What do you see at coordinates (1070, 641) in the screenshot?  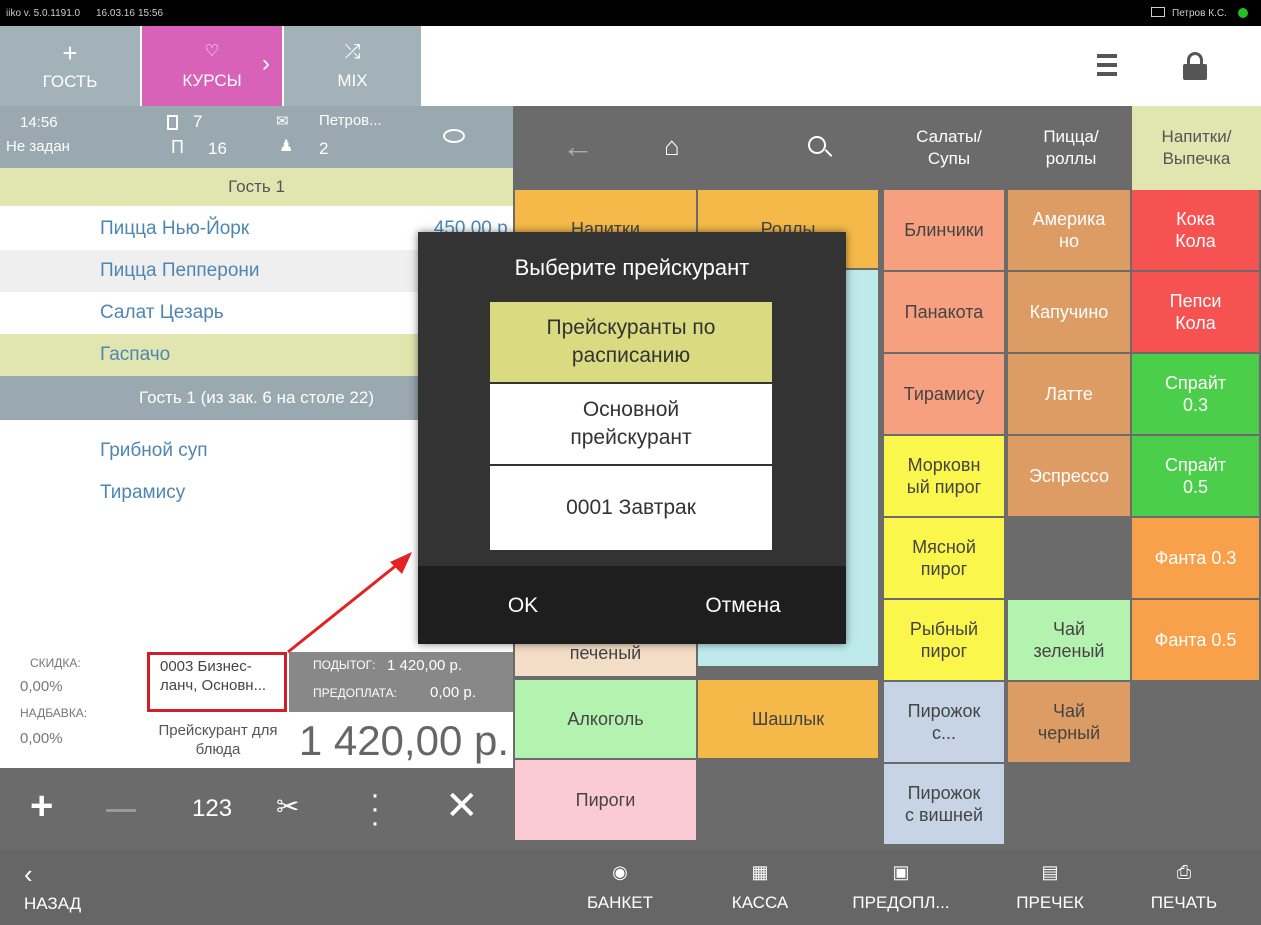 I see `menu-item-green-tea: Чай зеленый` at bounding box center [1070, 641].